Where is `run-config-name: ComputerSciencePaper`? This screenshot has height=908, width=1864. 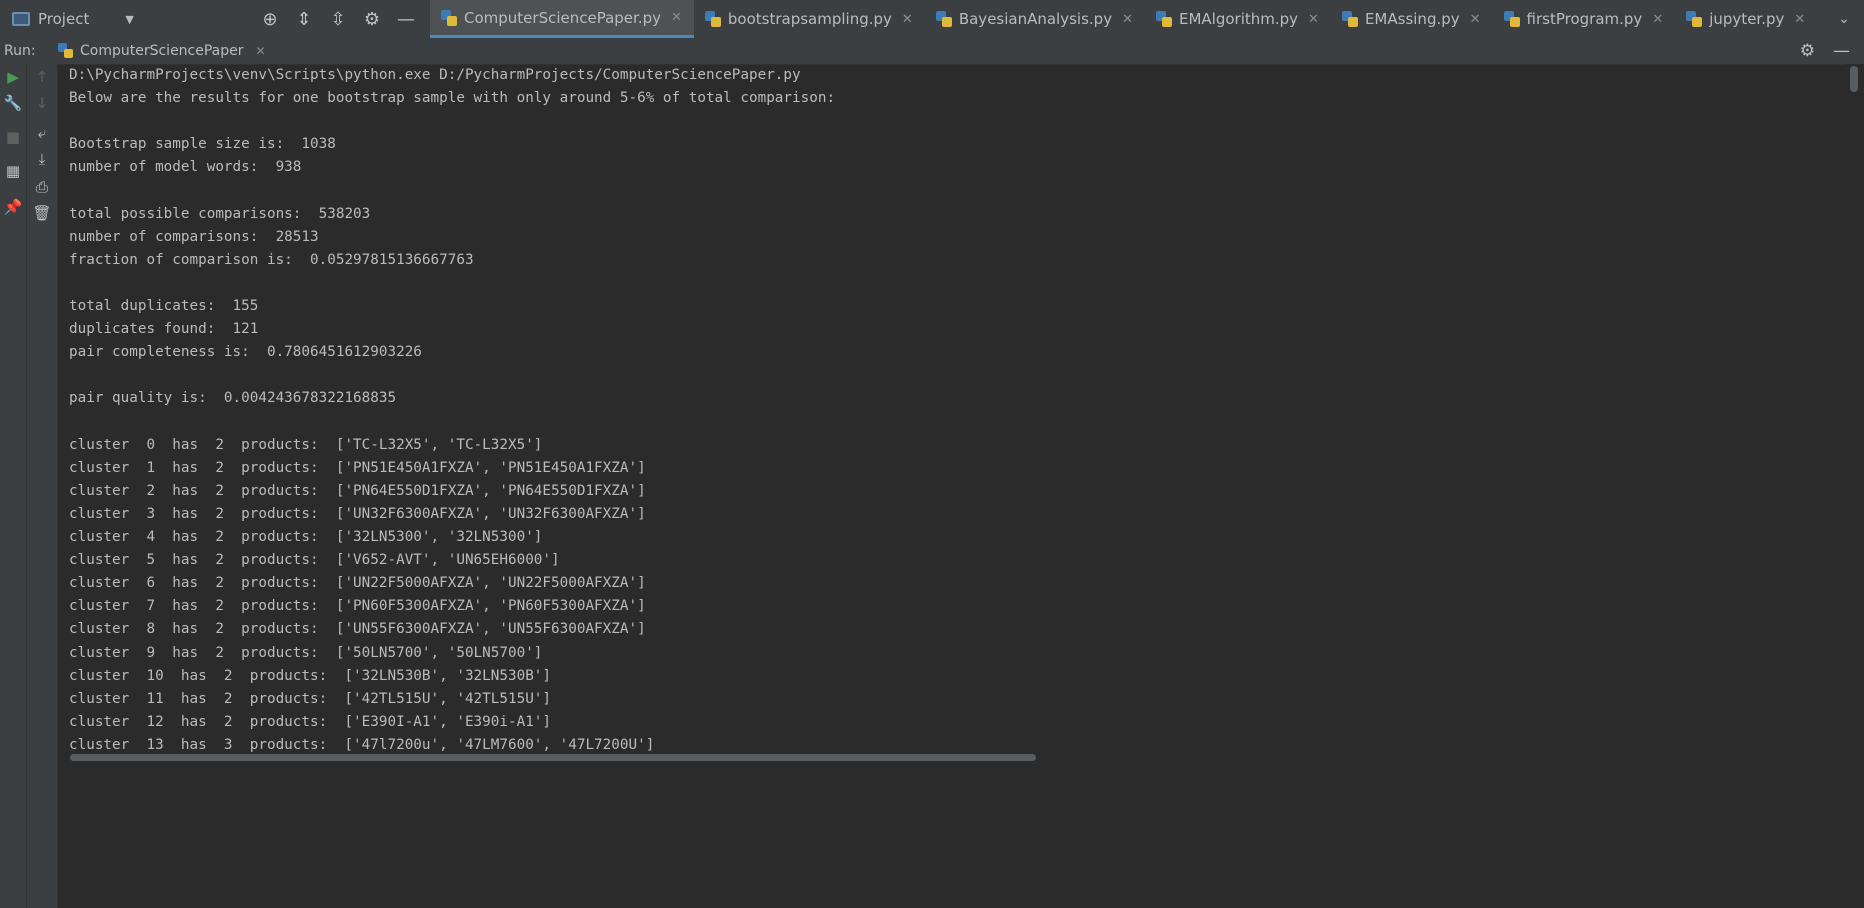
run-config-name: ComputerSciencePaper is located at coordinates (162, 51).